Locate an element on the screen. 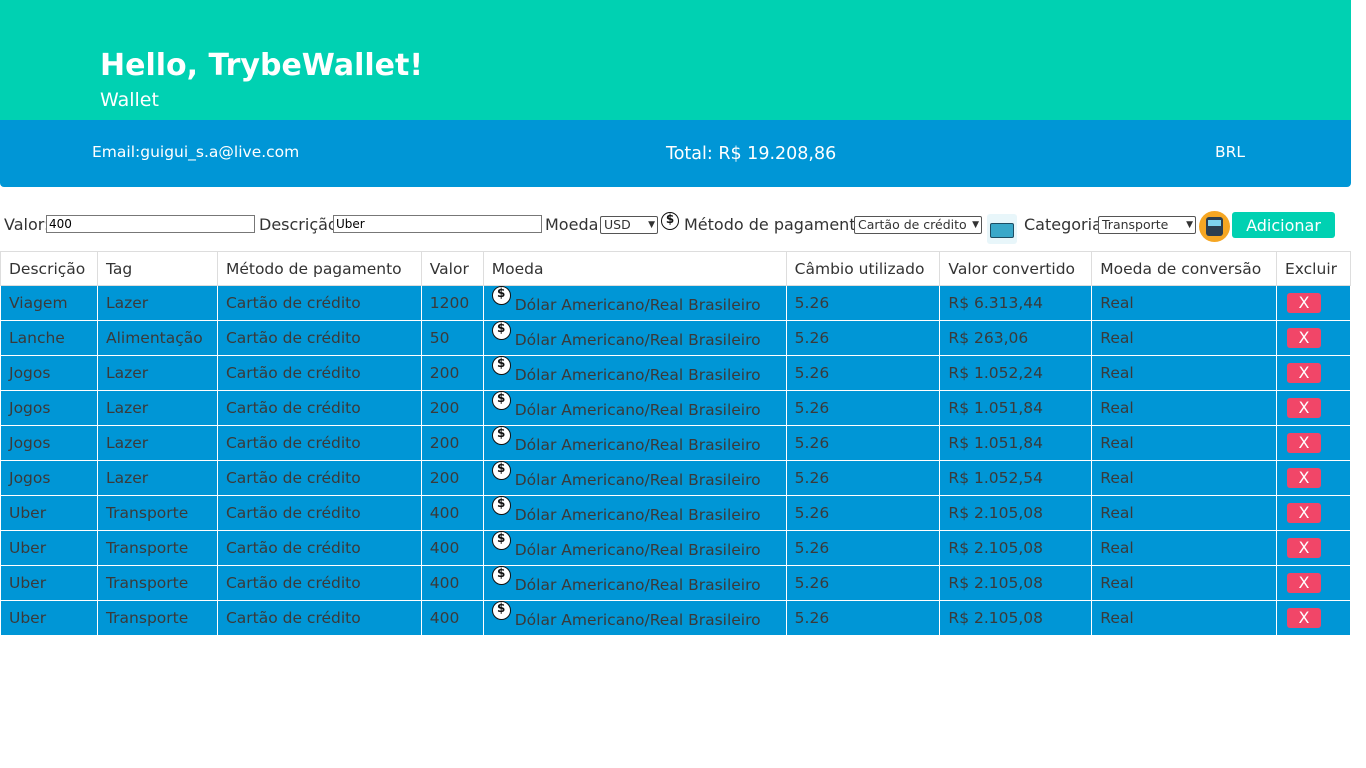  moeda-select-value: USD is located at coordinates (617, 224).